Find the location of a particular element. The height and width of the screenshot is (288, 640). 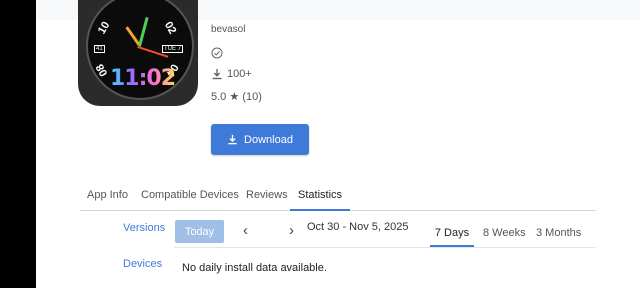

check-circle-icon is located at coordinates (217, 53).